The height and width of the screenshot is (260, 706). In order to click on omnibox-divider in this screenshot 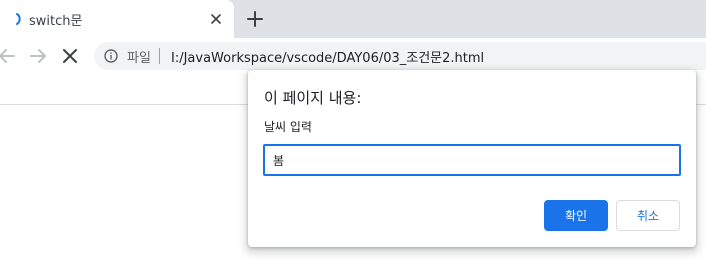, I will do `click(159, 56)`.